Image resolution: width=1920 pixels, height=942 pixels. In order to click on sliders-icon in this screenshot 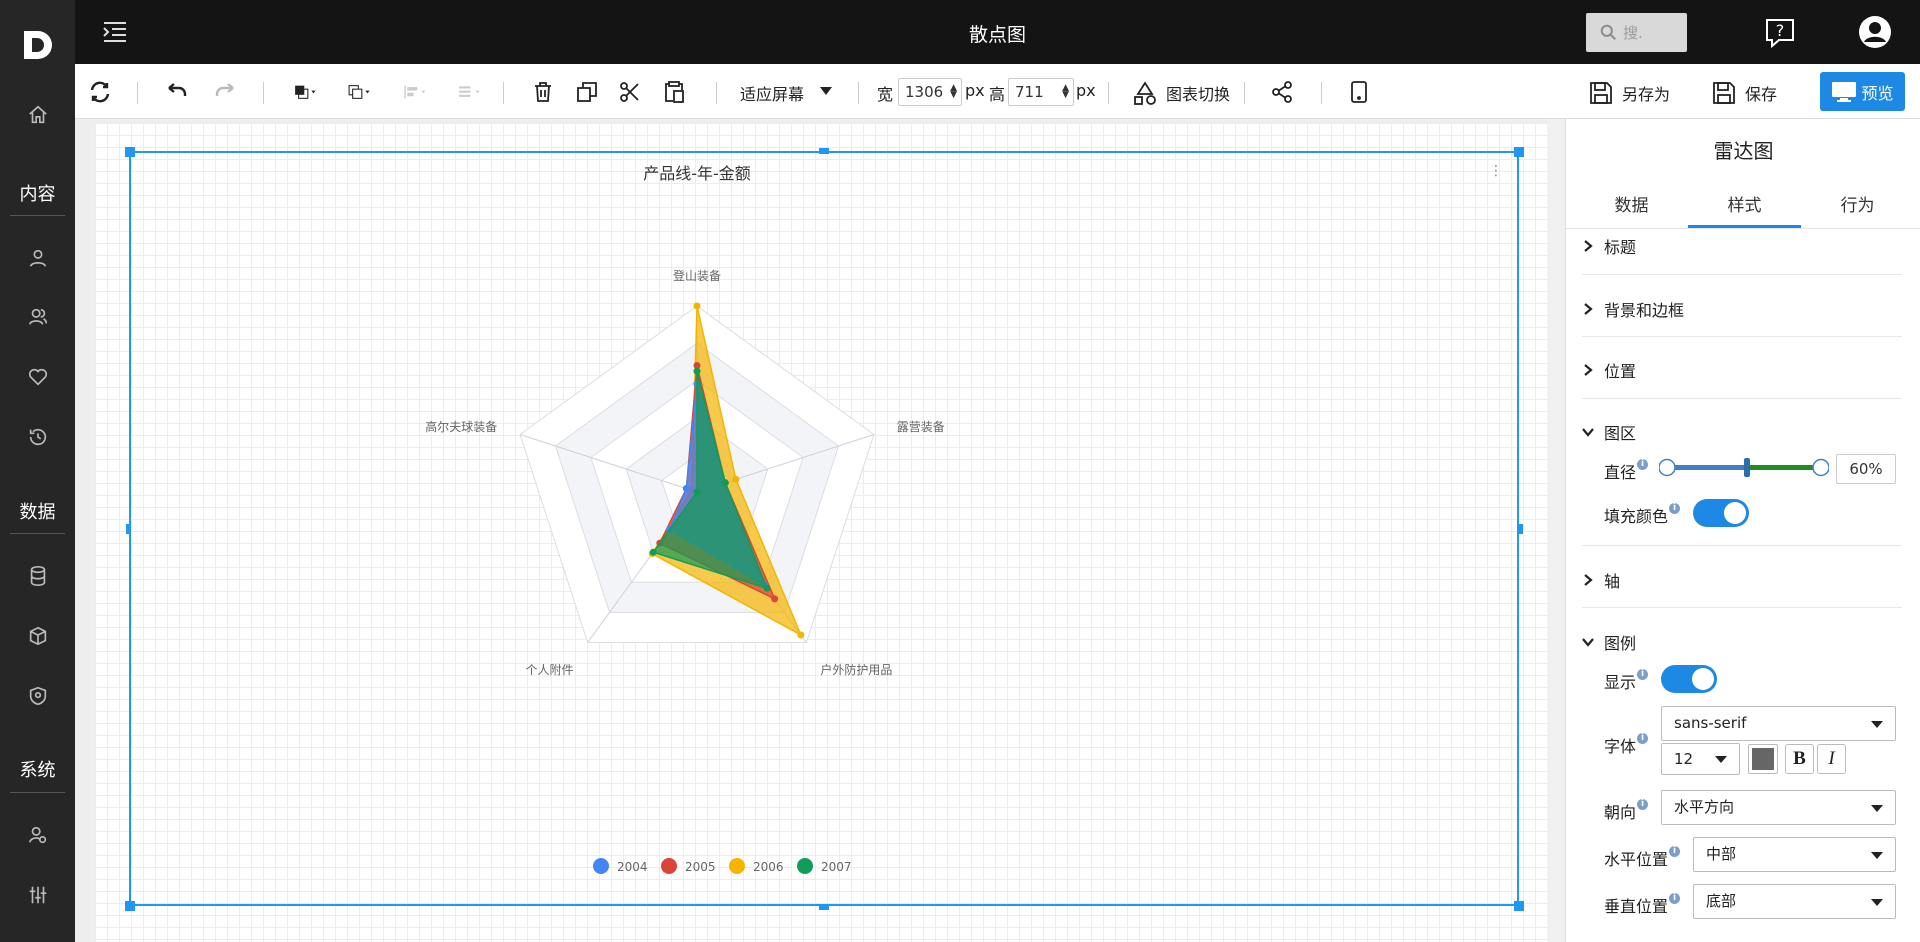, I will do `click(37, 895)`.